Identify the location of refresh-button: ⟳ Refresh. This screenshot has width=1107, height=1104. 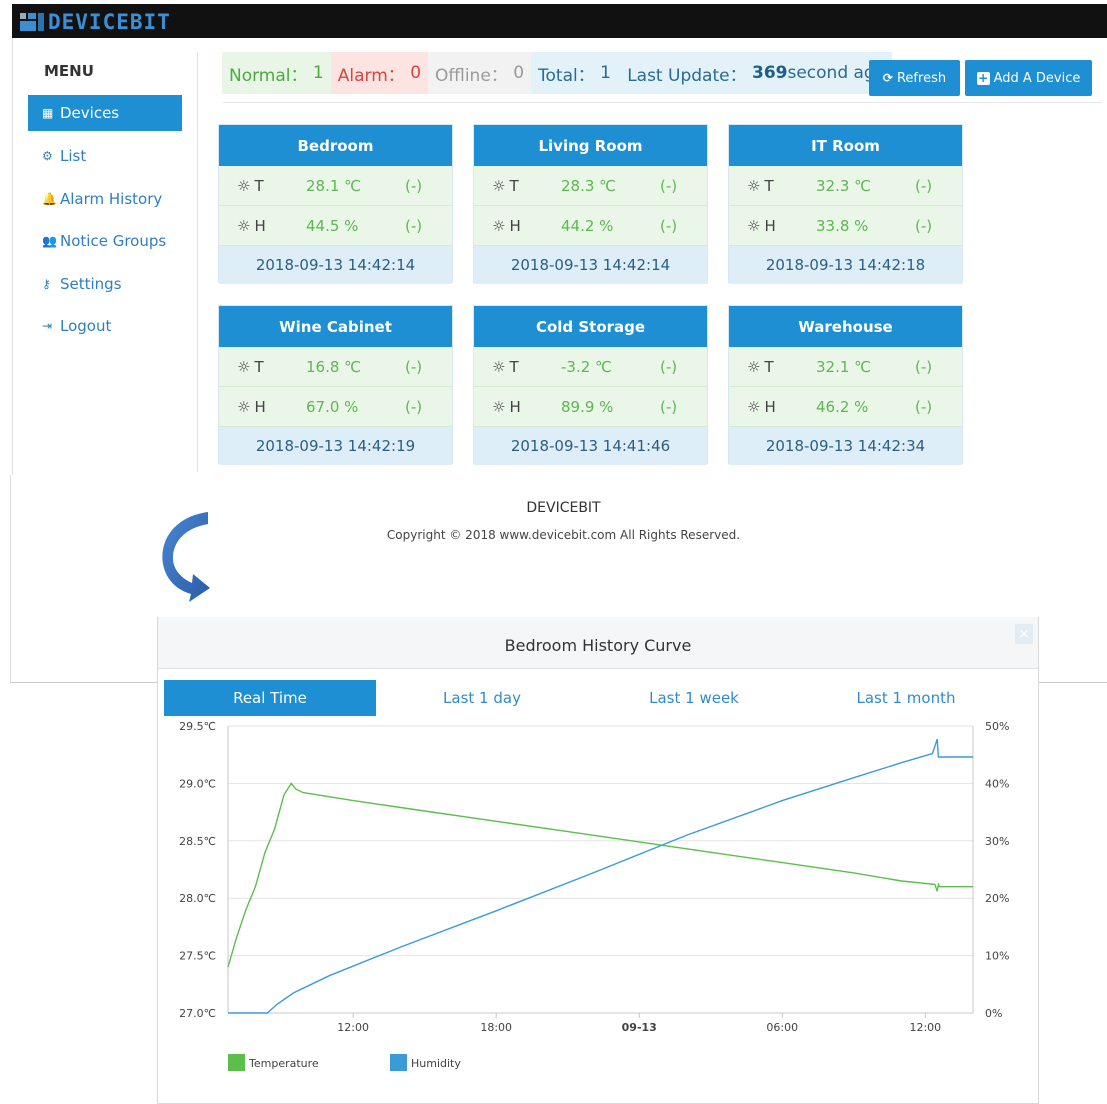
(914, 78).